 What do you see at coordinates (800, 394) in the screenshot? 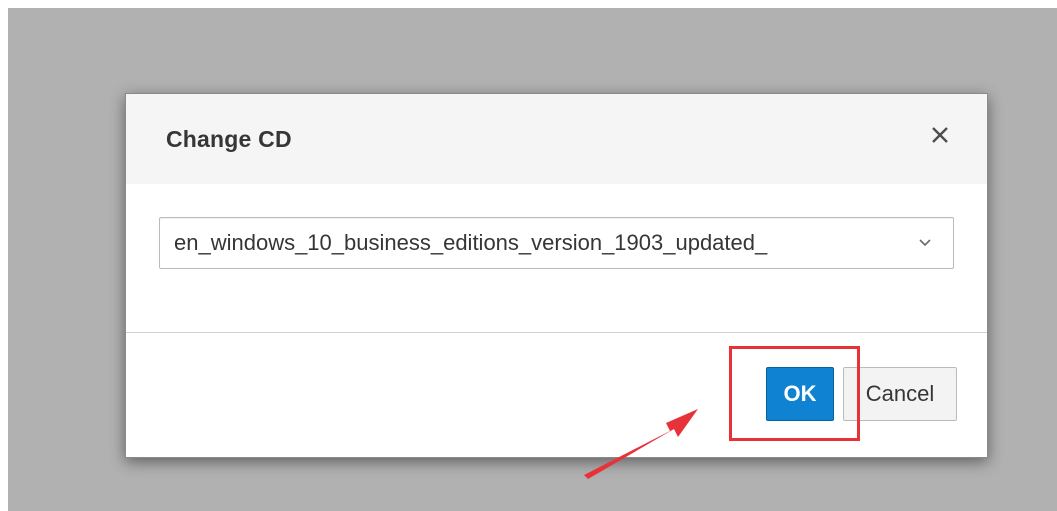
I see `ok-button: OK` at bounding box center [800, 394].